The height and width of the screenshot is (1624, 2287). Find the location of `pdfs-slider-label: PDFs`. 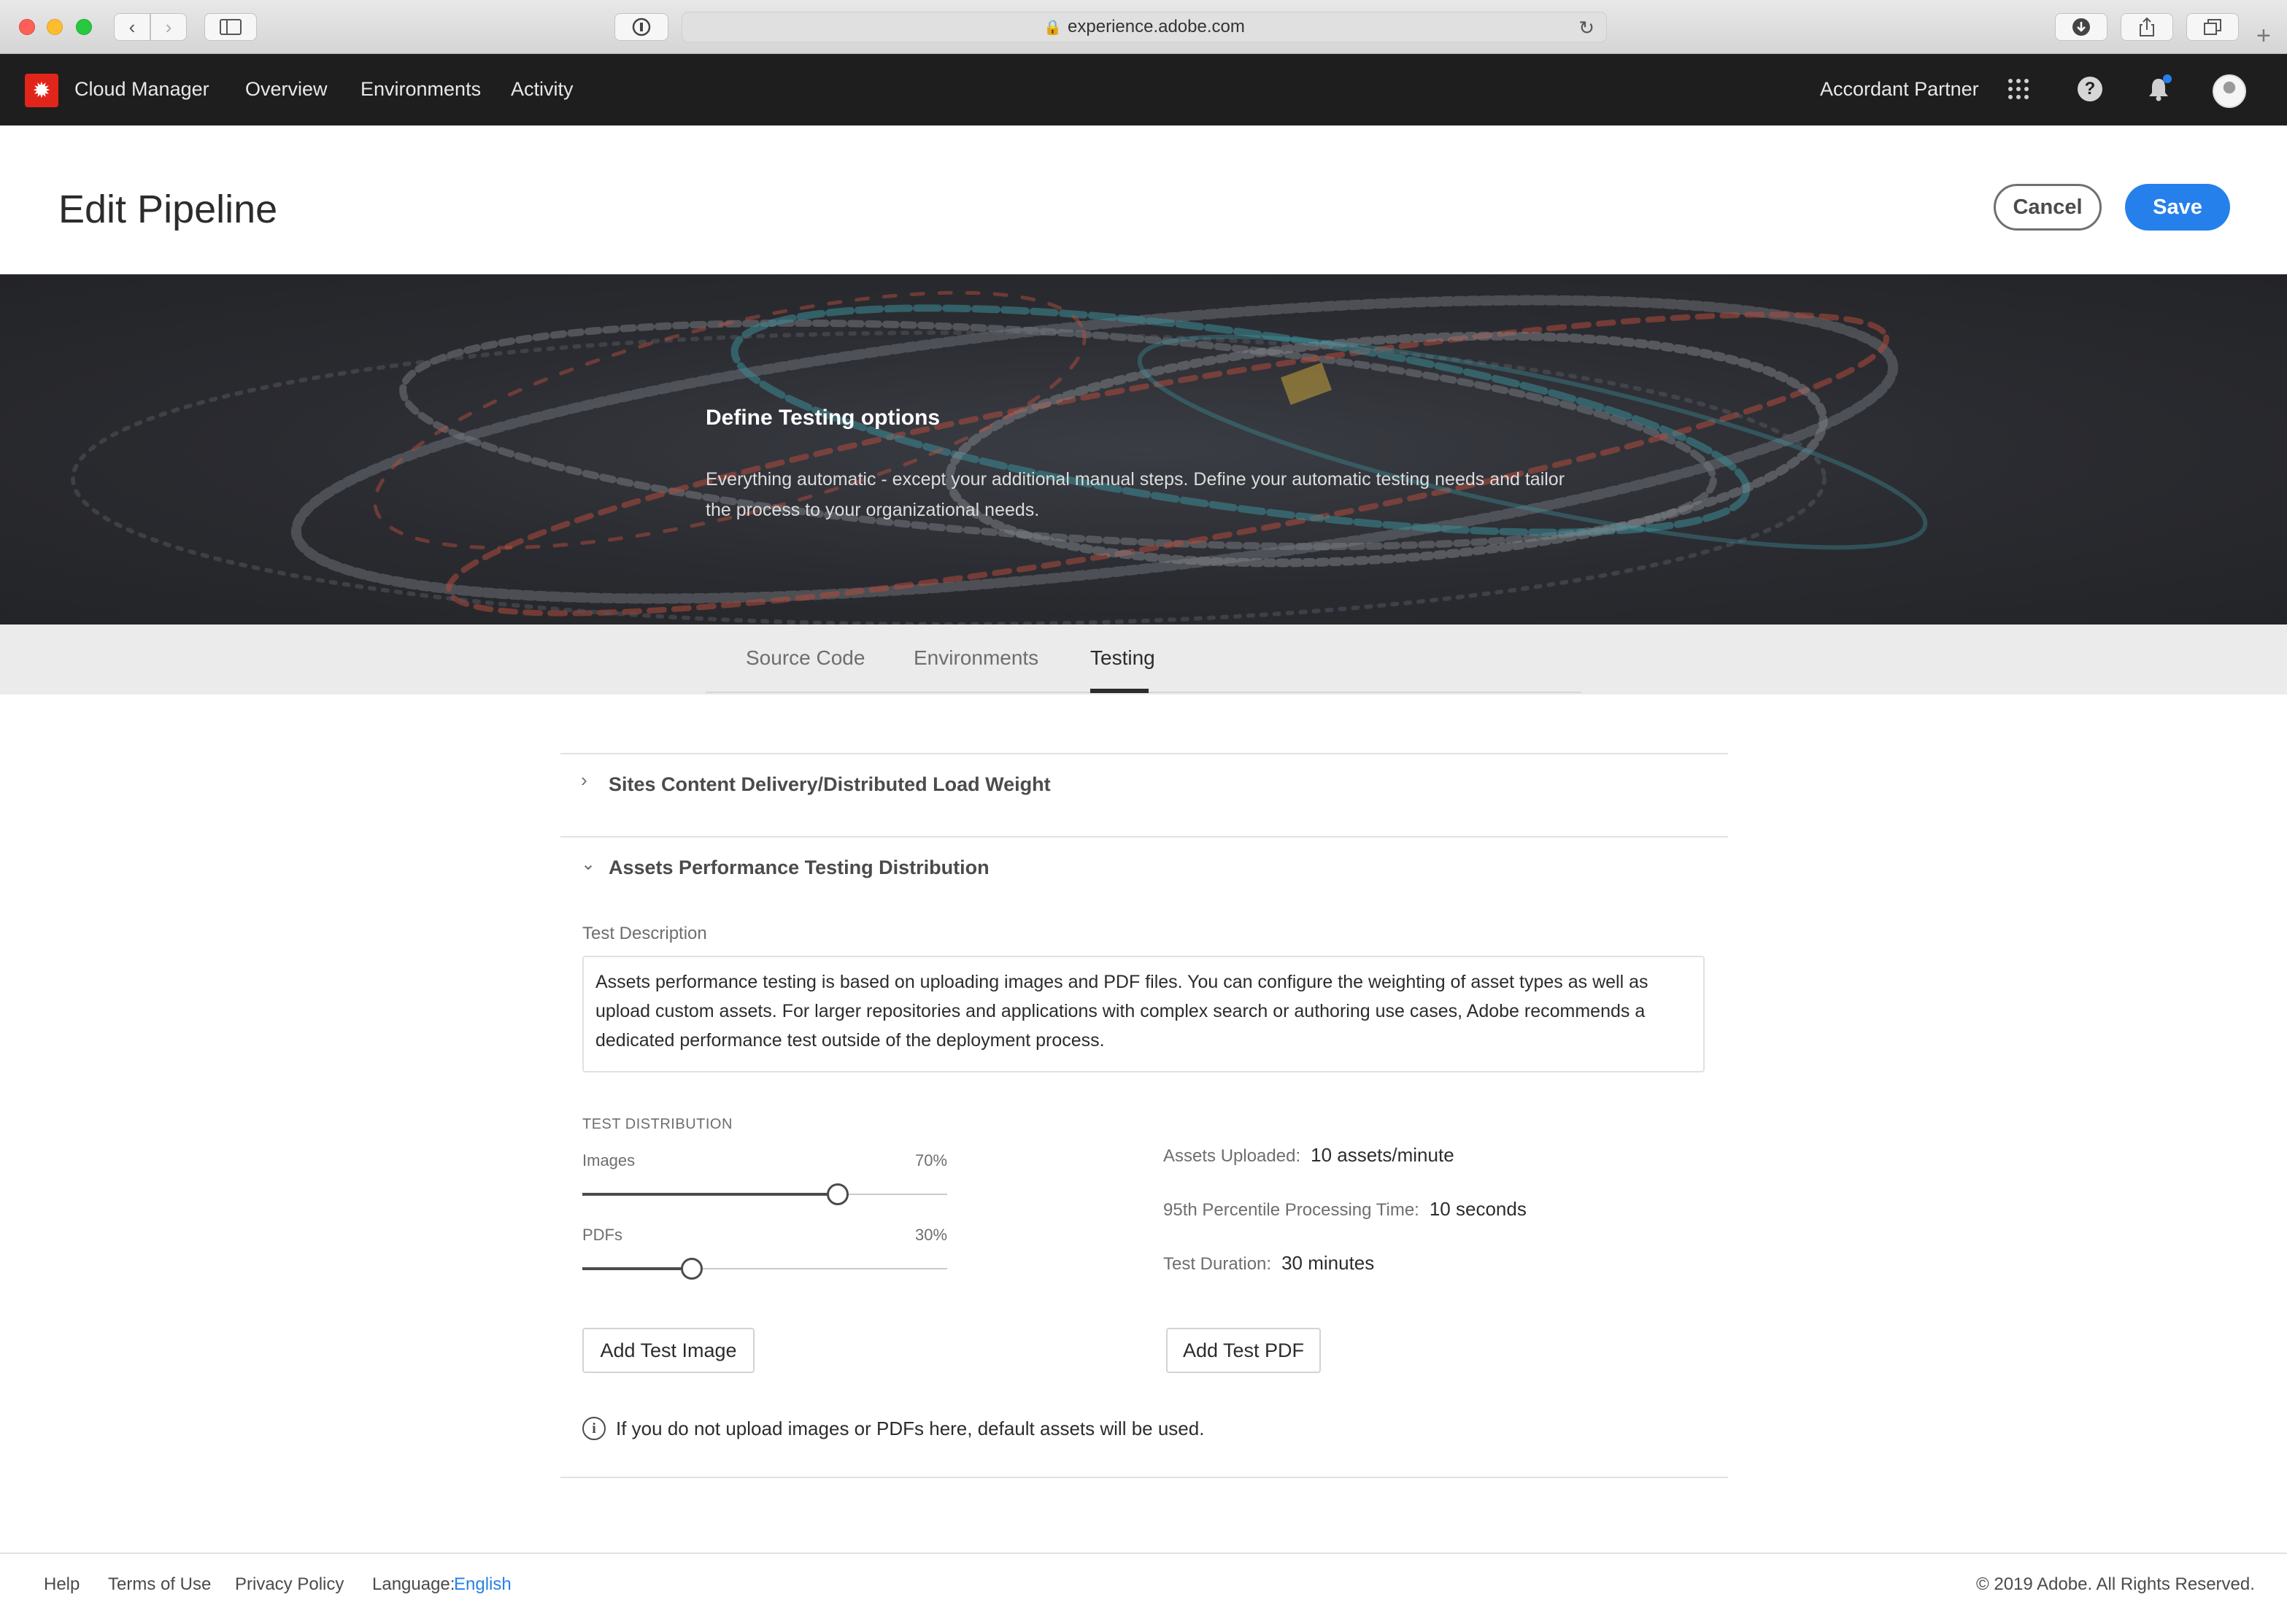

pdfs-slider-label: PDFs is located at coordinates (602, 1235).